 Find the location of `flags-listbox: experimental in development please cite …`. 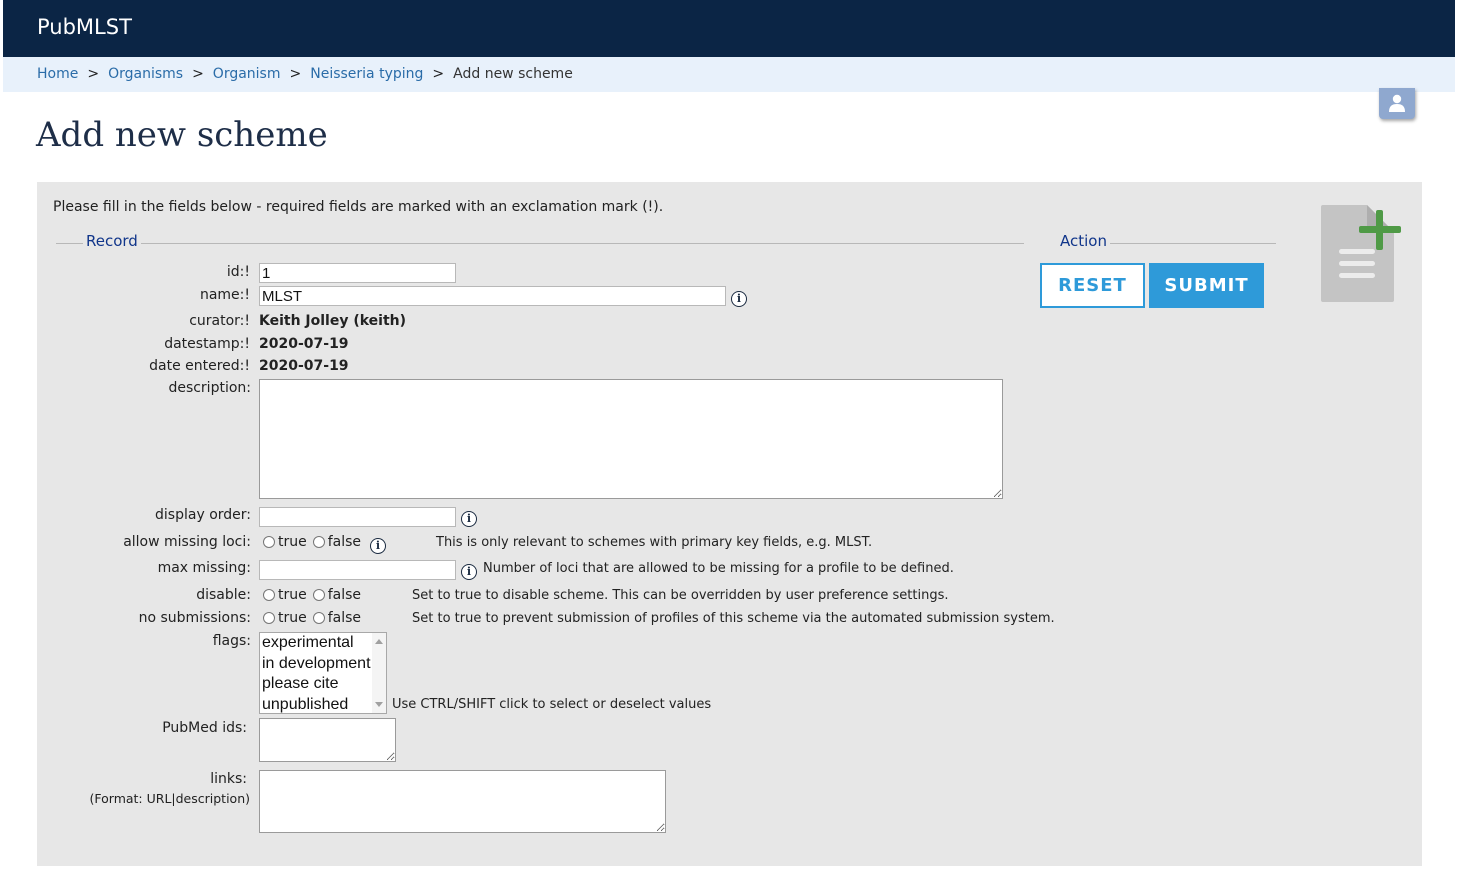

flags-listbox: experimental in development please cite … is located at coordinates (323, 673).